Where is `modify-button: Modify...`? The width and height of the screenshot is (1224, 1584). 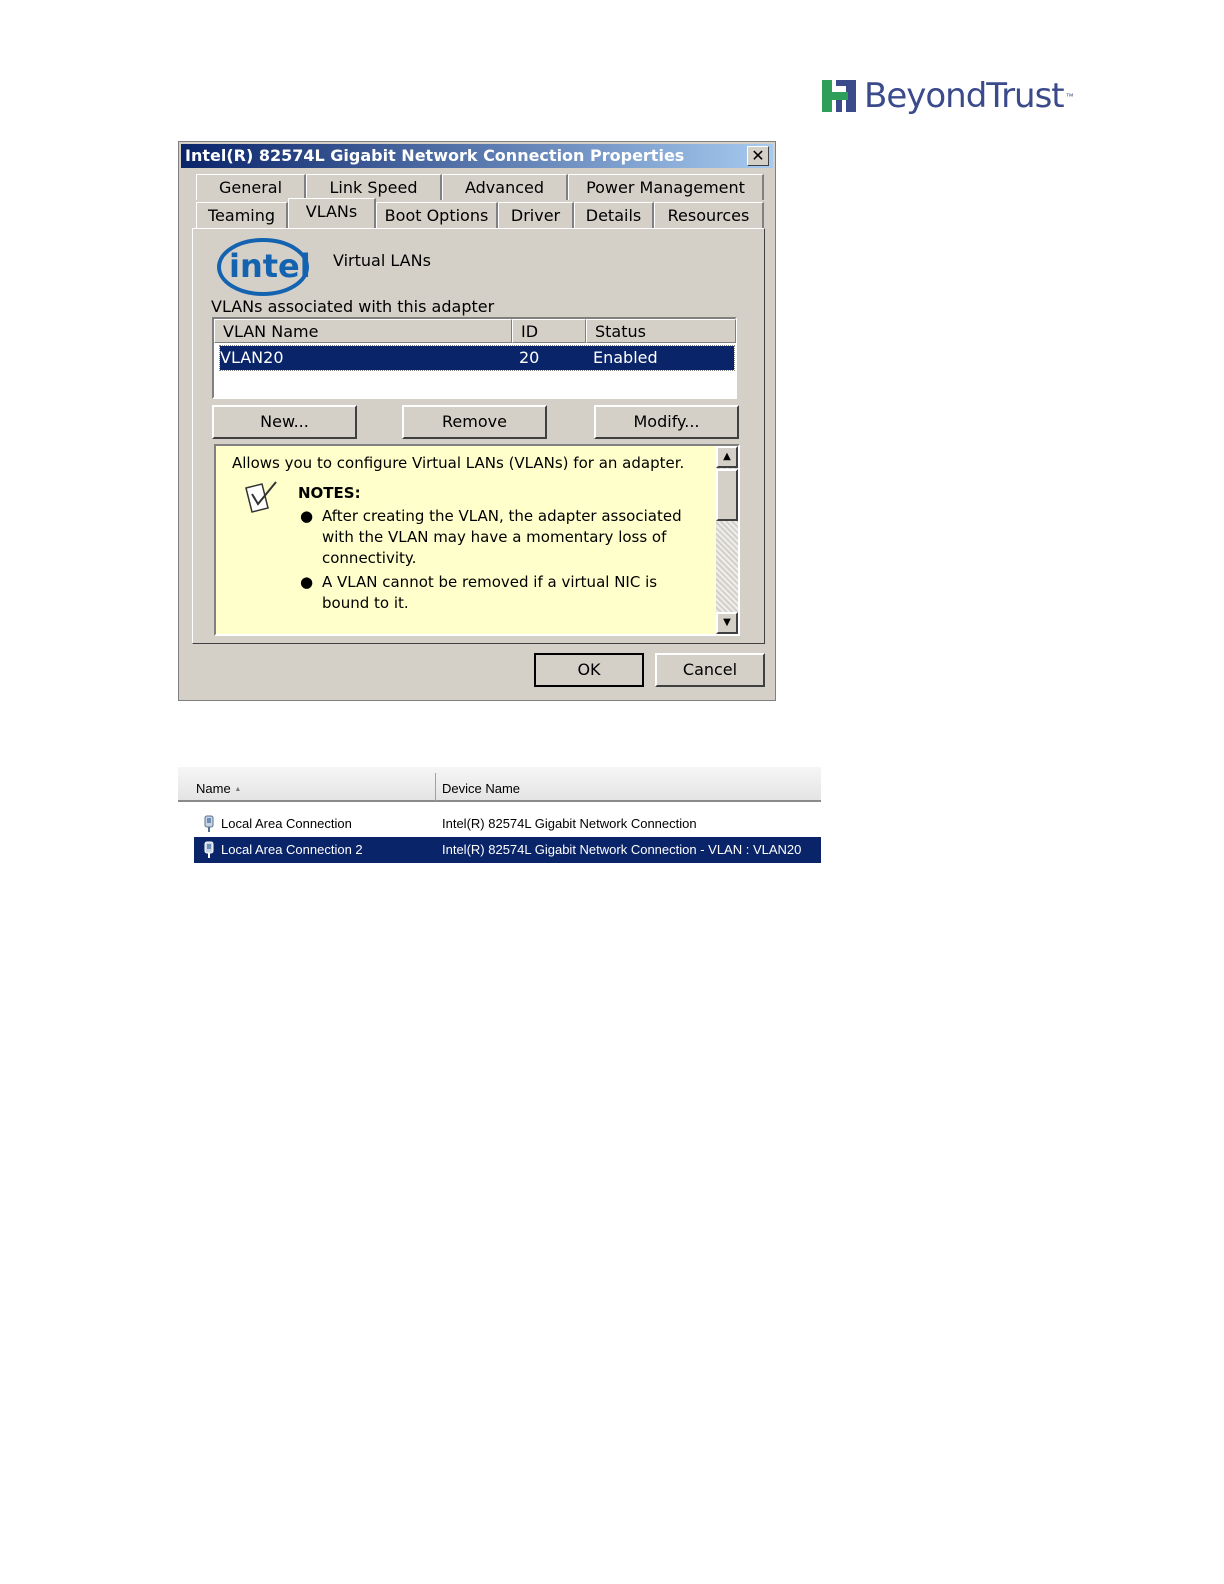
modify-button: Modify... is located at coordinates (666, 422).